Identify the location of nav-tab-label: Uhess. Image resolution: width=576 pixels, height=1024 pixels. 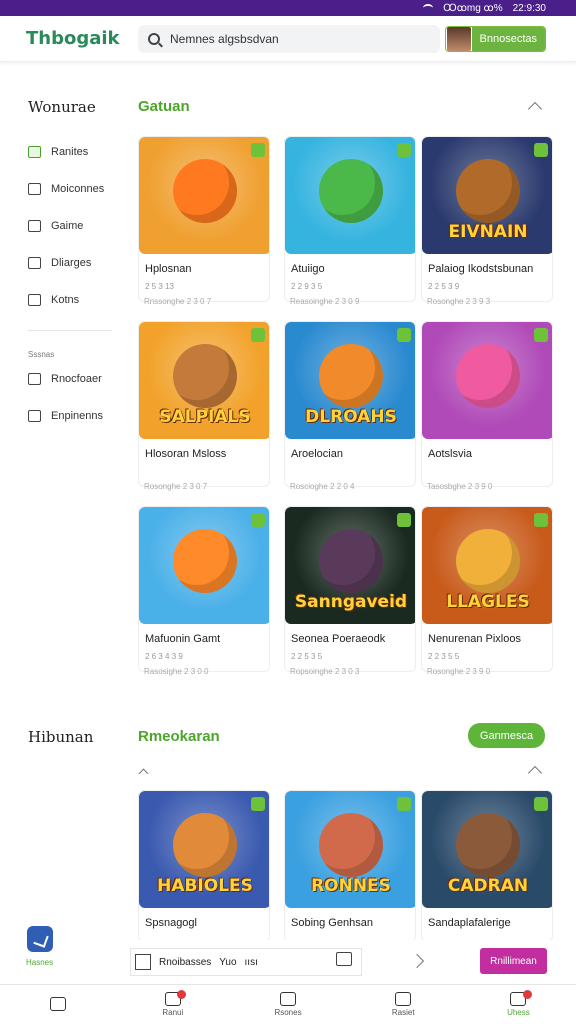
(518, 1012).